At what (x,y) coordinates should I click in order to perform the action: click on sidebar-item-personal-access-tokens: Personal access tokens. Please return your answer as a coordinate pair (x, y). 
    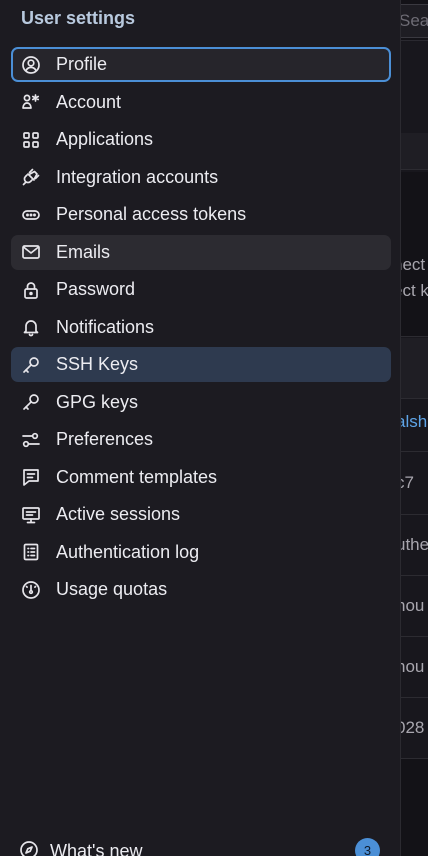
    Looking at the image, I should click on (201, 214).